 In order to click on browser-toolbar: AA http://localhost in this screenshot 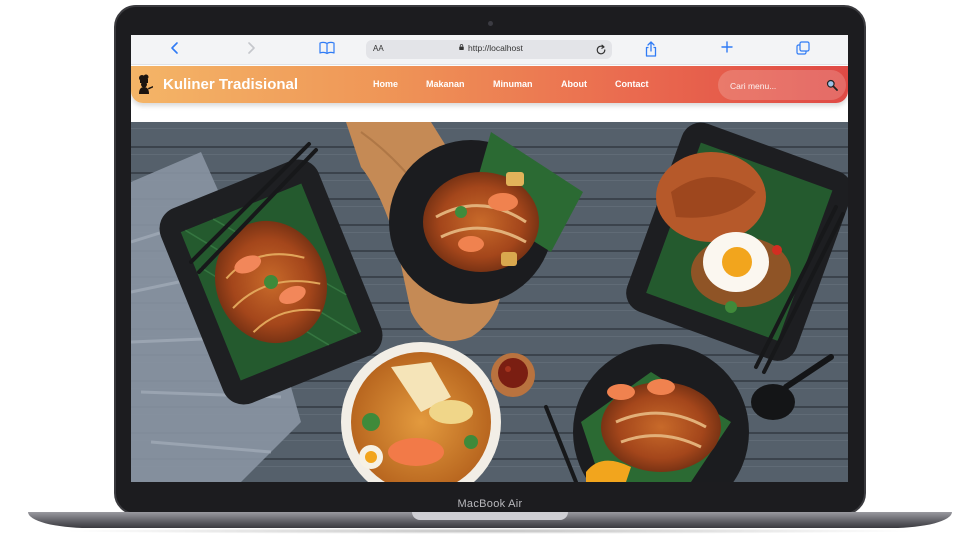, I will do `click(489, 50)`.